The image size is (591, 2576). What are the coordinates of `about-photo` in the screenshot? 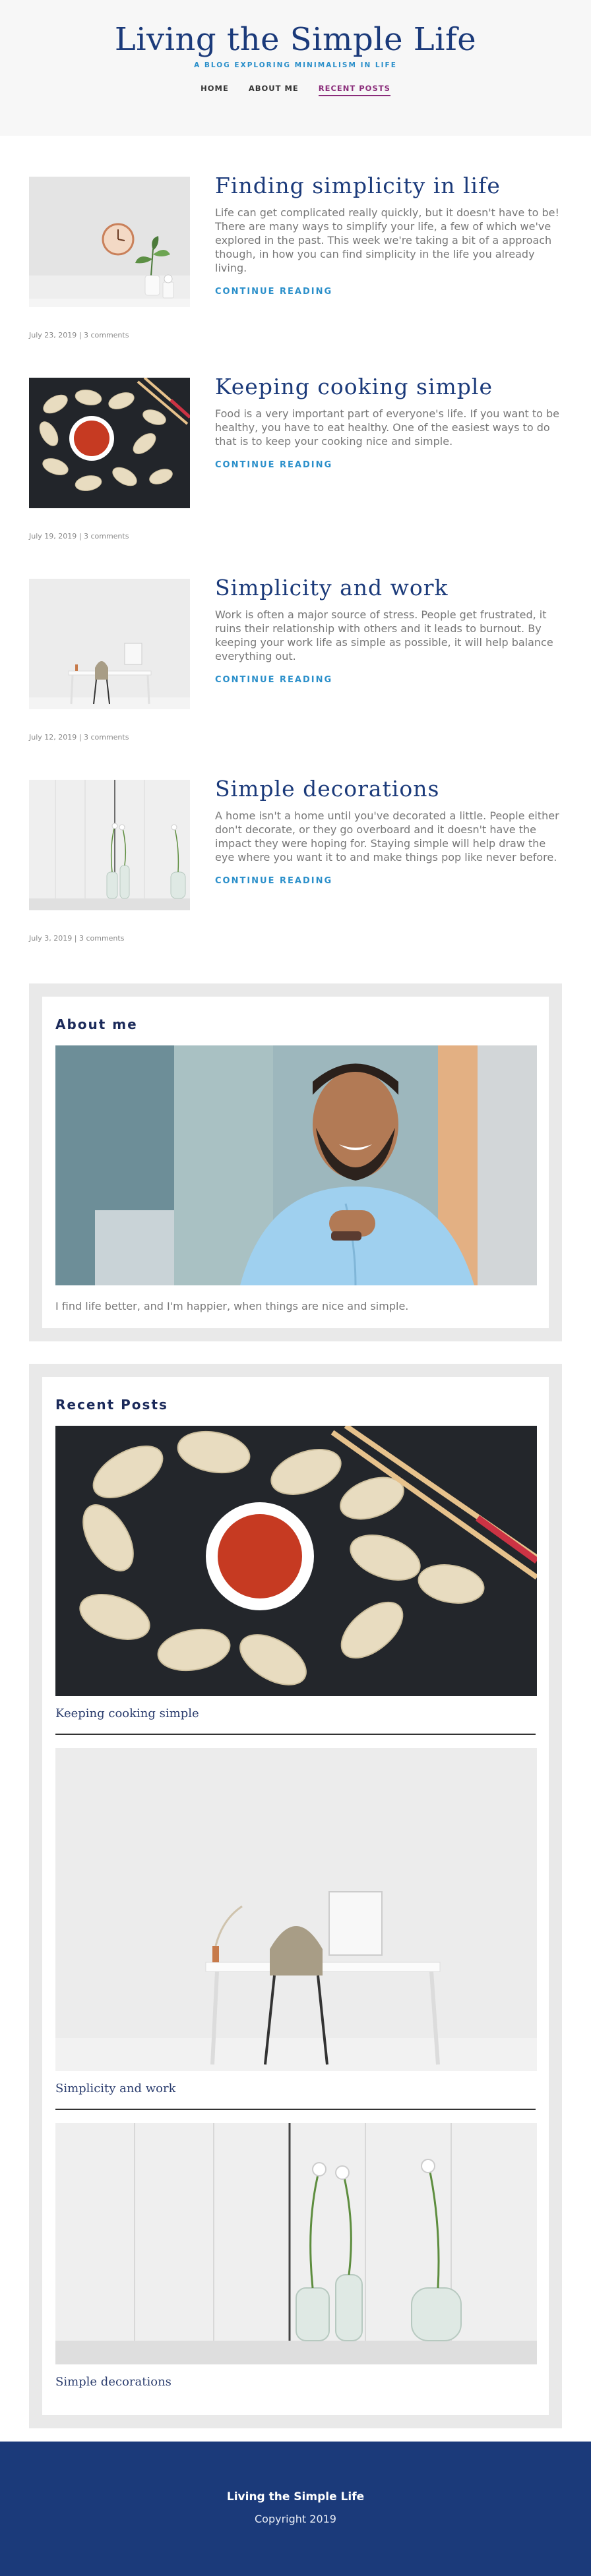 It's located at (296, 1165).